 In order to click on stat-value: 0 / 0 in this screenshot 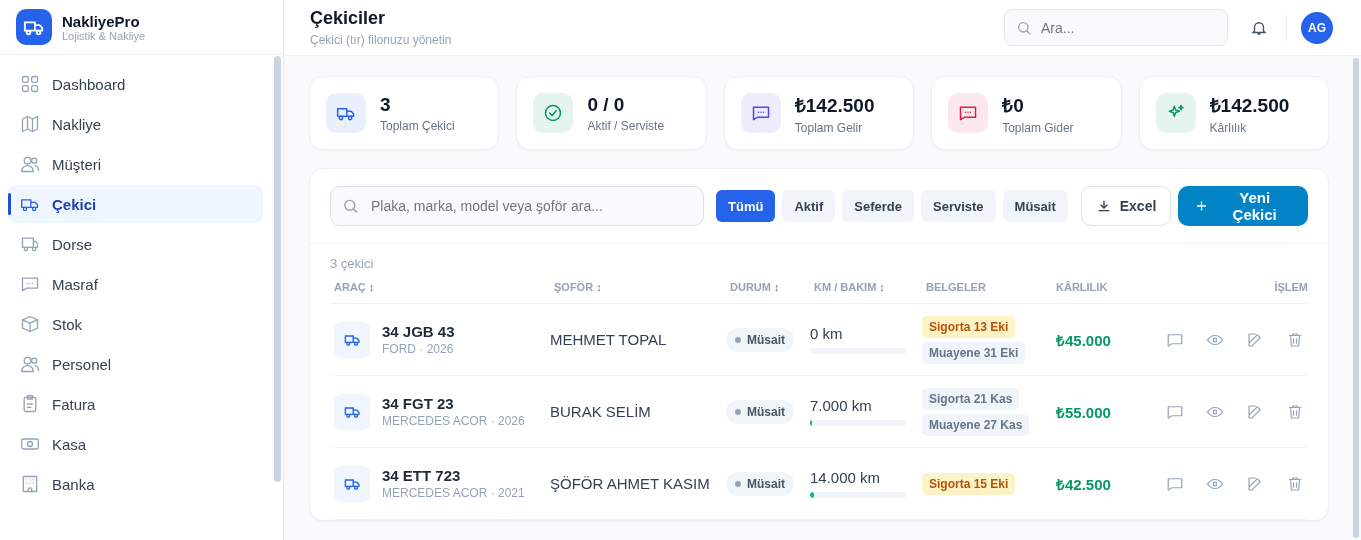, I will do `click(606, 104)`.